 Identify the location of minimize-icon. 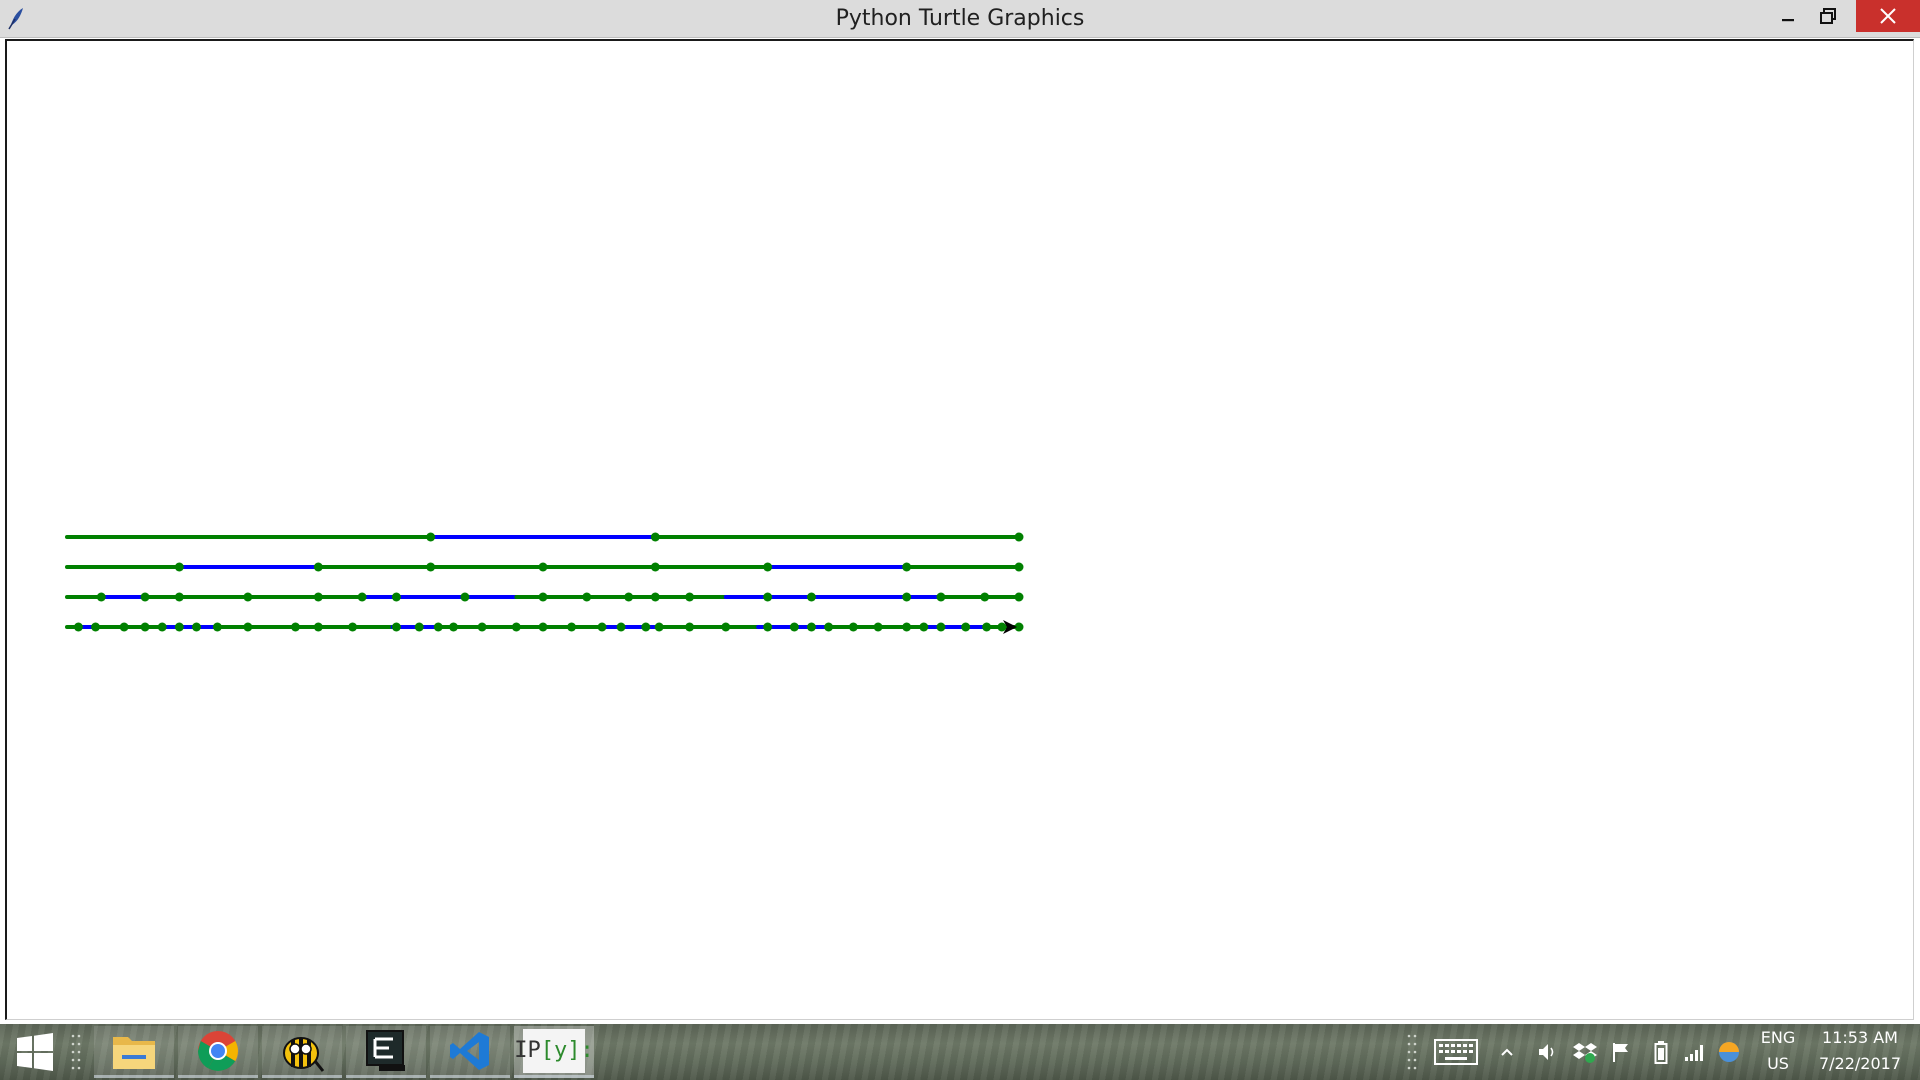
(1788, 20).